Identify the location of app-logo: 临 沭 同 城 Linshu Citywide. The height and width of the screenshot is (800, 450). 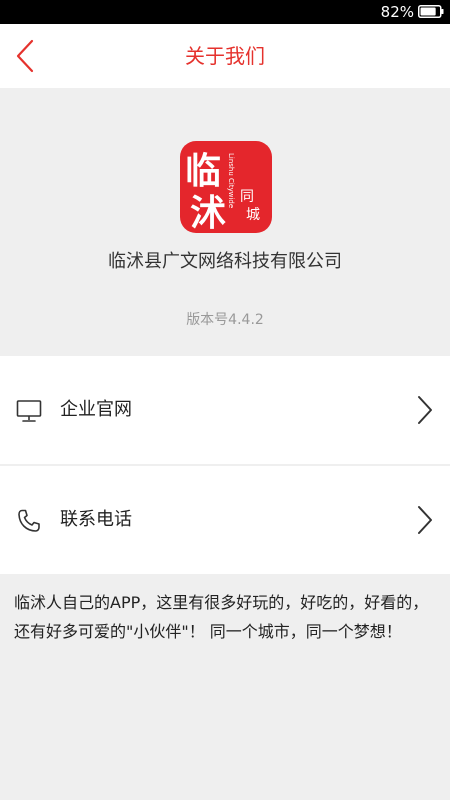
(226, 187).